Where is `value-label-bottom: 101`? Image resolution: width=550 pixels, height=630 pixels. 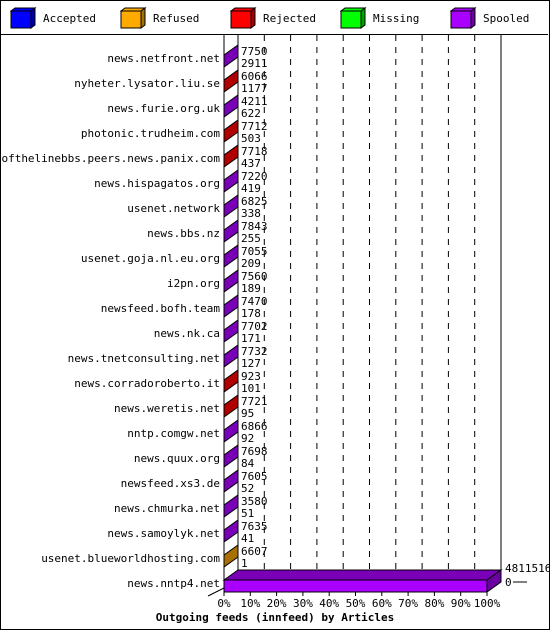 value-label-bottom: 101 is located at coordinates (251, 388).